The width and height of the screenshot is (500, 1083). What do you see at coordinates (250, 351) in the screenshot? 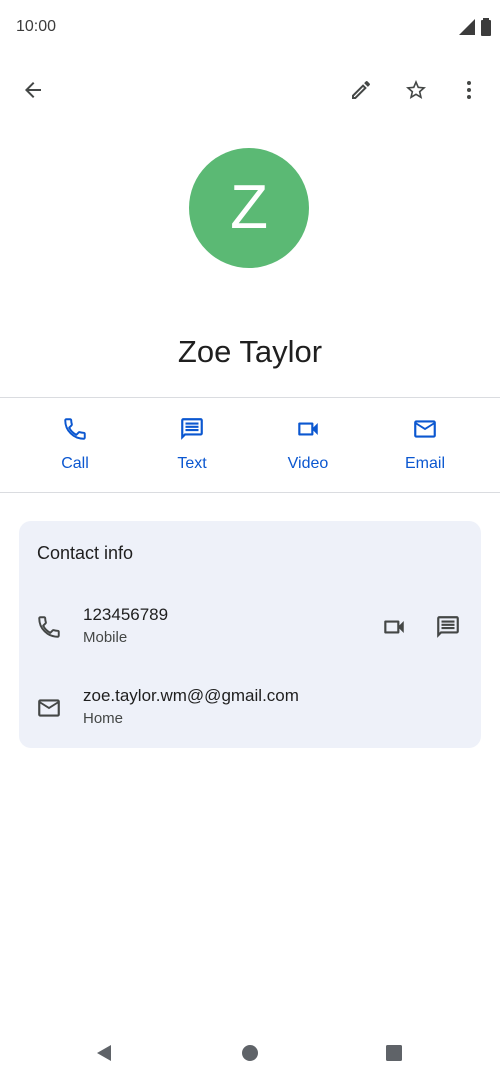
I see `contact-name: Zoe Taylor` at bounding box center [250, 351].